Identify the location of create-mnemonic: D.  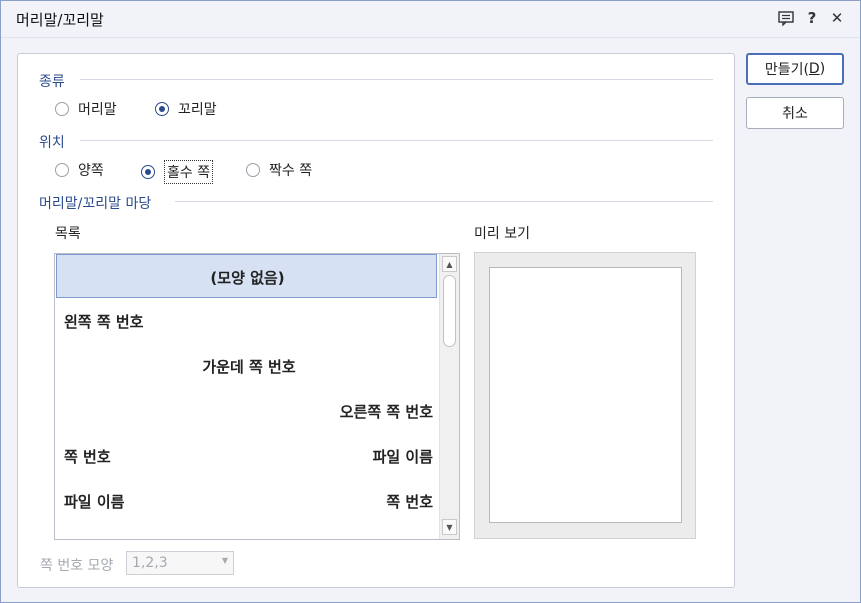
(814, 69).